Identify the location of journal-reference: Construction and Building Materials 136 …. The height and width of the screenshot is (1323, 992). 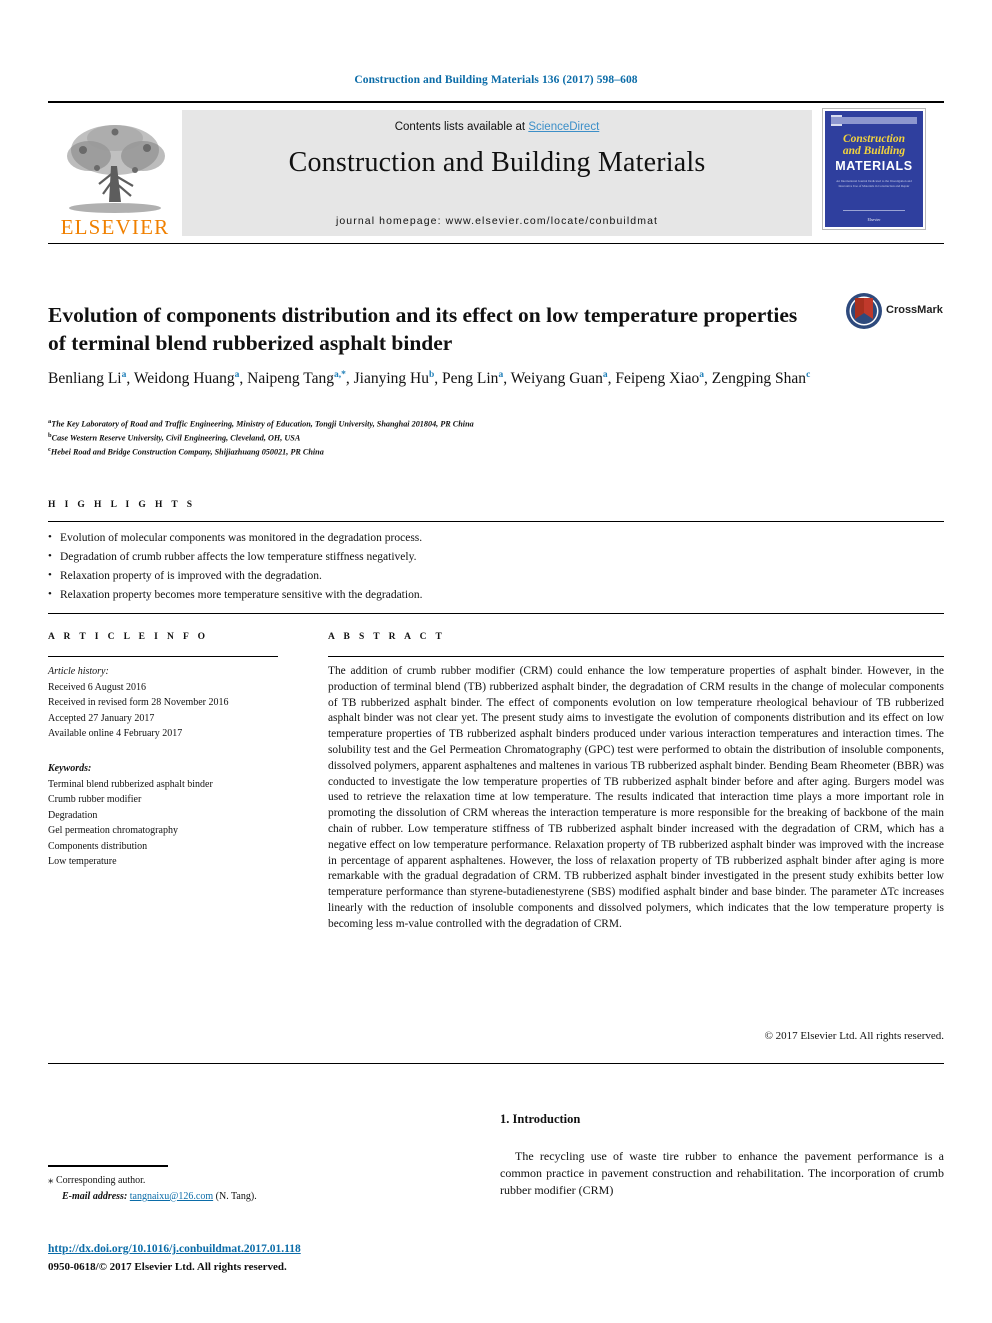
(496, 80).